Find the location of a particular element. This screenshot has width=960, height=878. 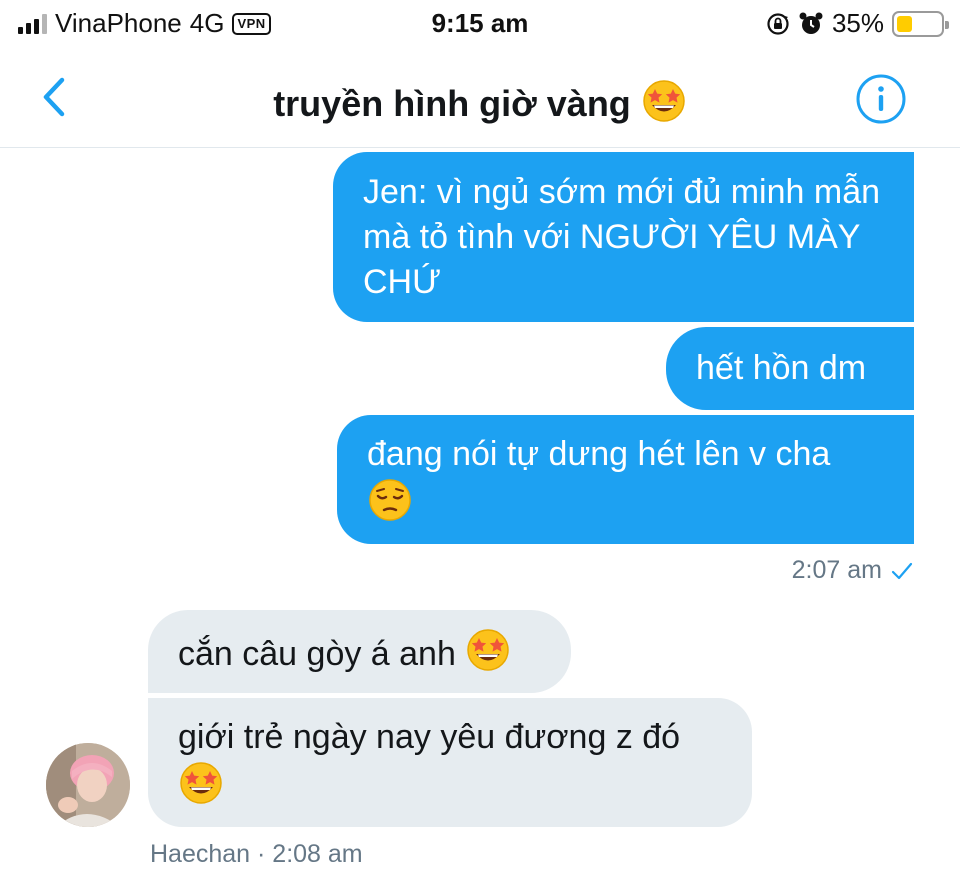

conversation-title: truyền hình giờ vàng is located at coordinates (480, 101).